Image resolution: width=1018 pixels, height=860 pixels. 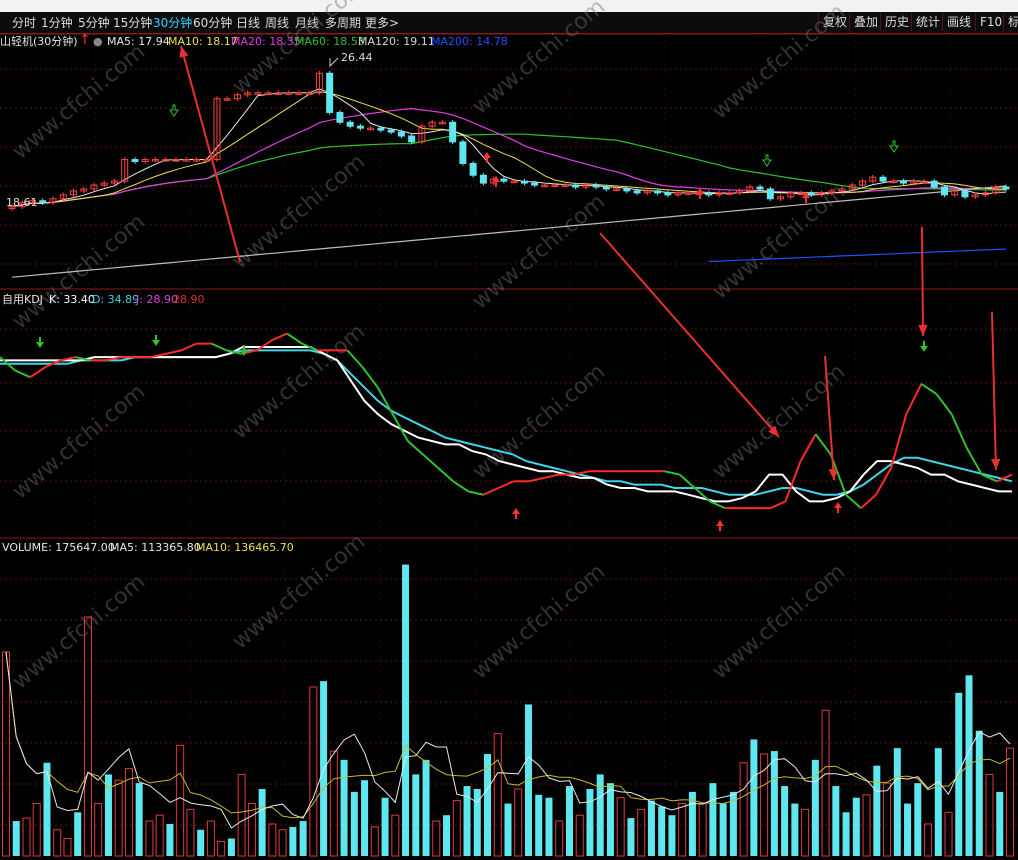 What do you see at coordinates (22, 299) in the screenshot?
I see `kdj-name: 自用KDJ` at bounding box center [22, 299].